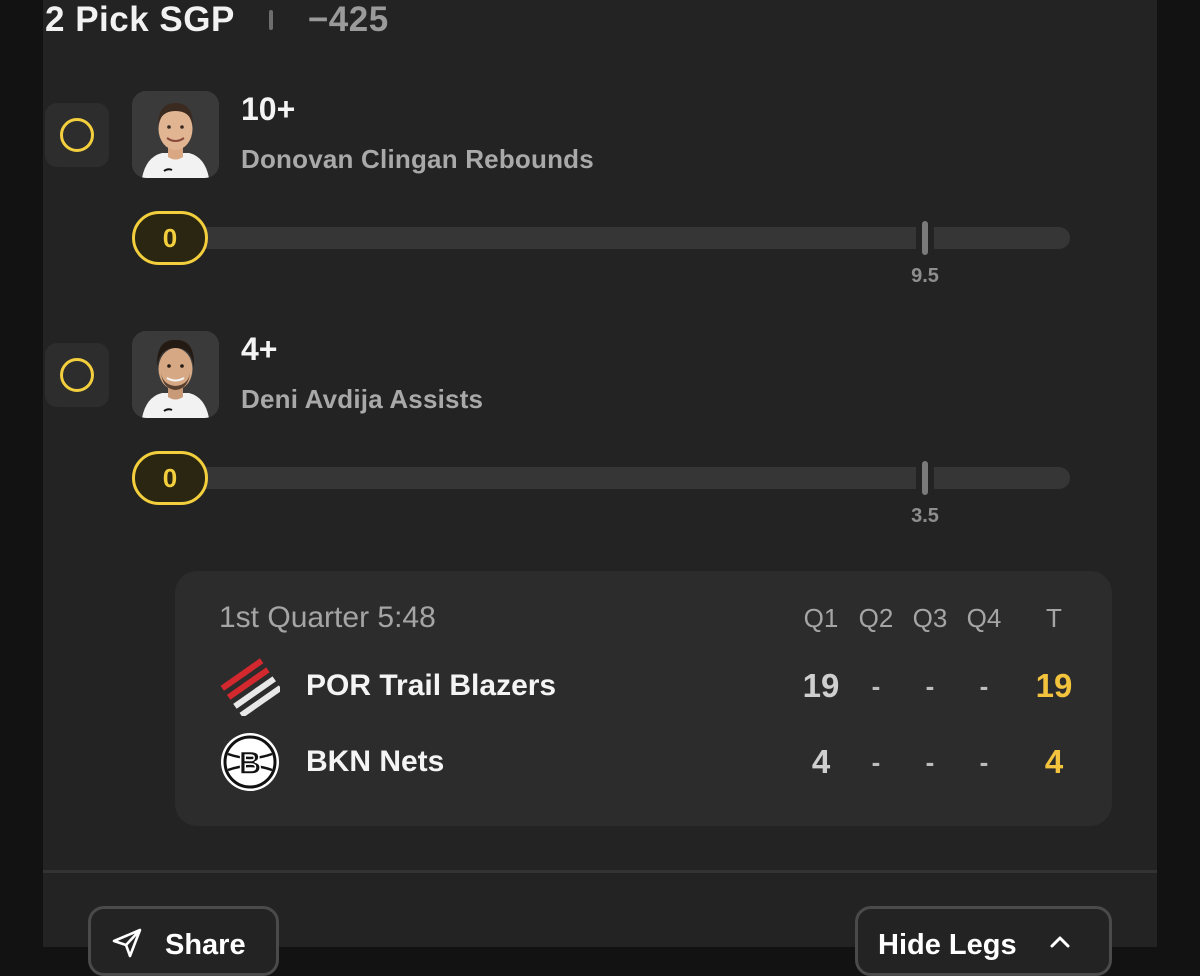  Describe the element at coordinates (925, 516) in the screenshot. I see `target-label: 3.5` at that location.